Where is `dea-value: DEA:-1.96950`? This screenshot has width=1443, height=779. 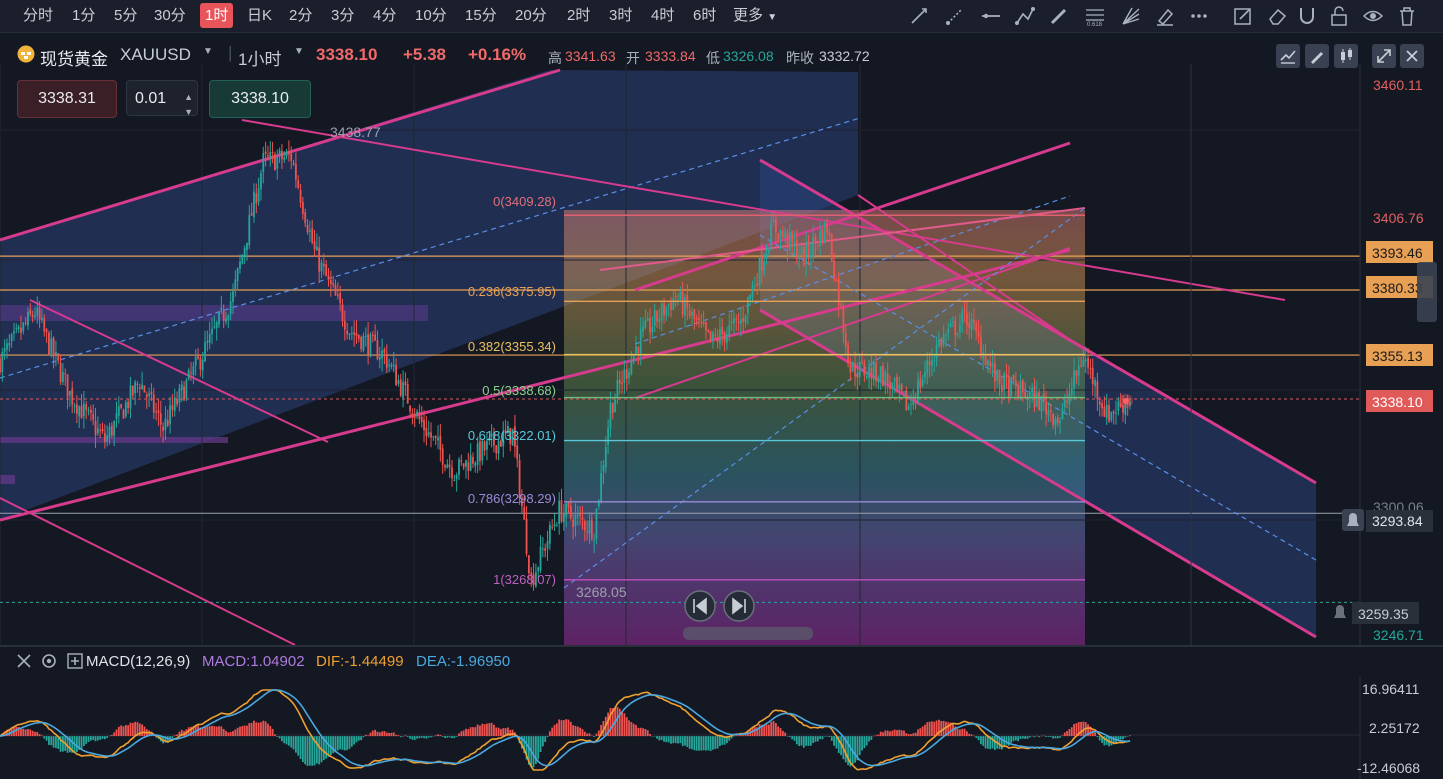 dea-value: DEA:-1.96950 is located at coordinates (463, 661).